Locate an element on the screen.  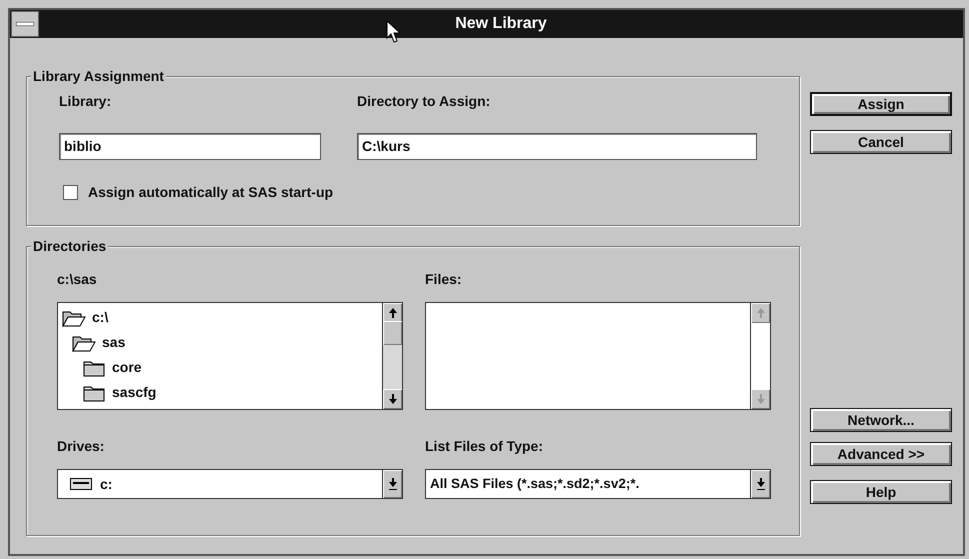
files-list is located at coordinates (598, 356).